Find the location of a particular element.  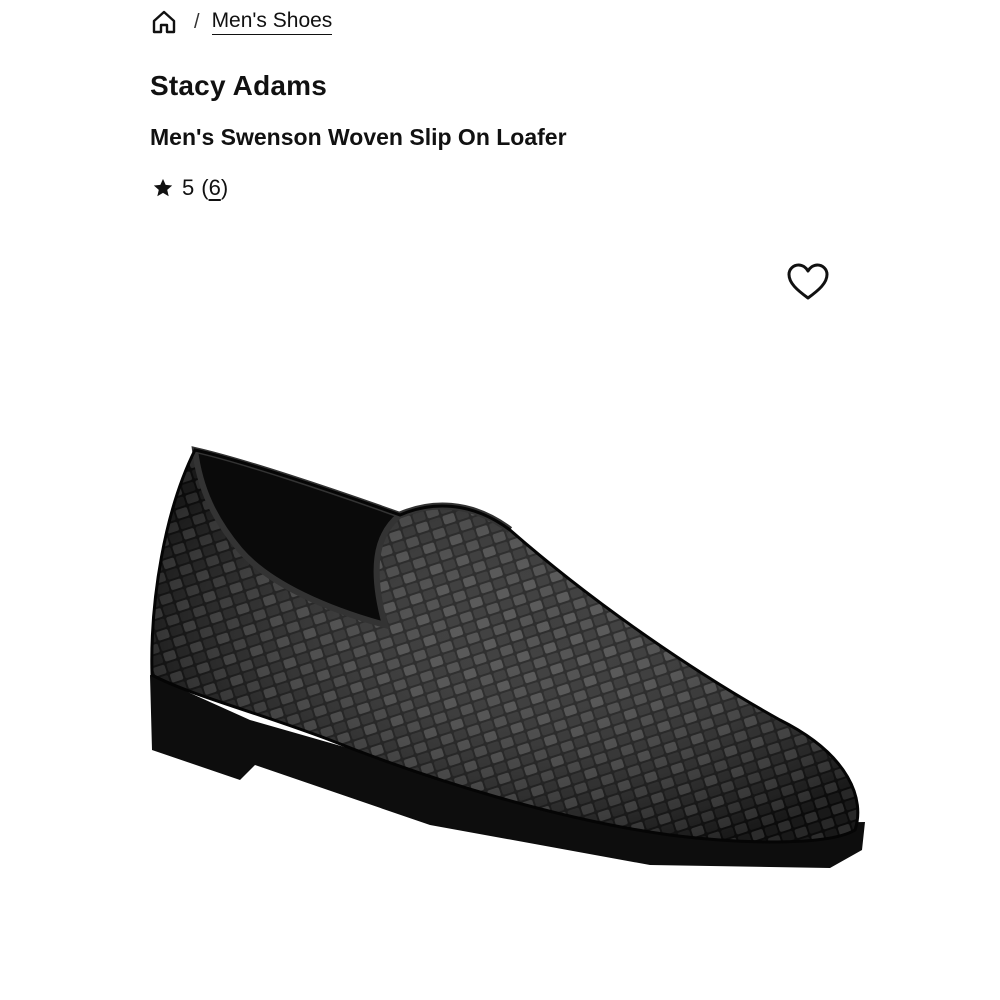

rating-count-open: ( is located at coordinates (205, 187).